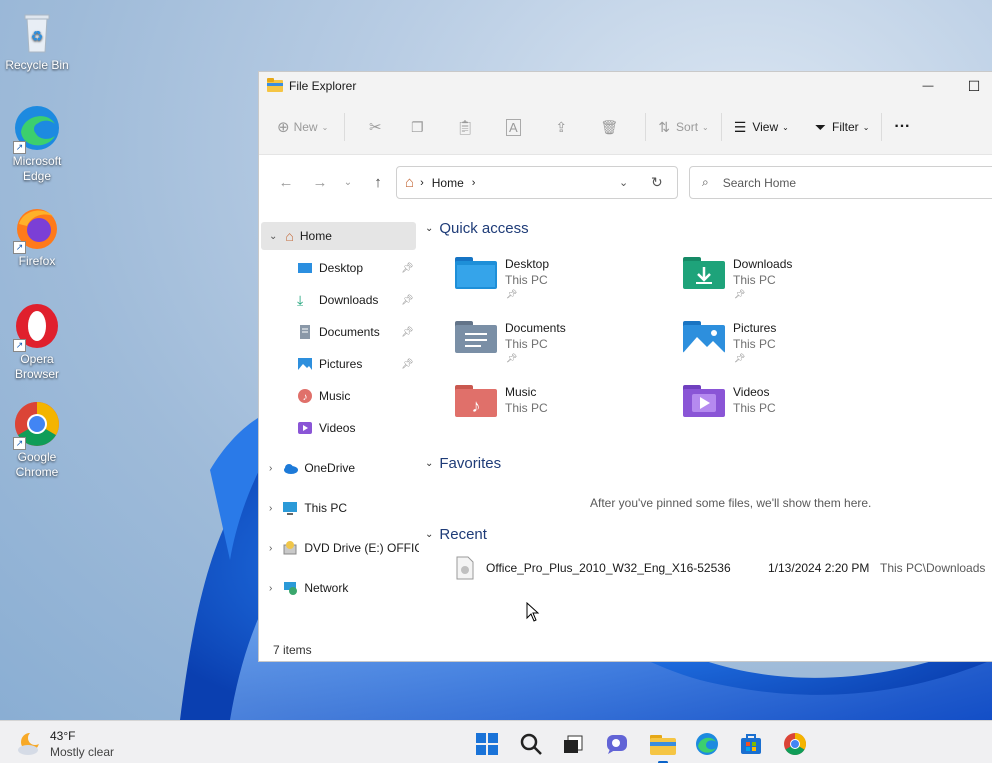 The image size is (992, 763). I want to click on start-button, so click(487, 744).